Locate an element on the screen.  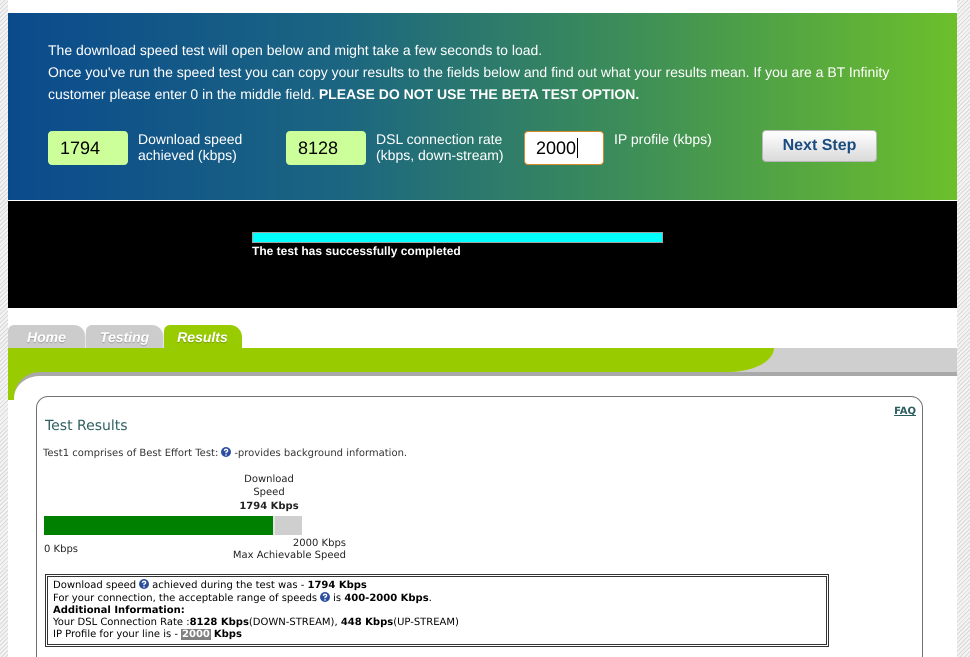
min-label: 0 Kbps is located at coordinates (61, 550).